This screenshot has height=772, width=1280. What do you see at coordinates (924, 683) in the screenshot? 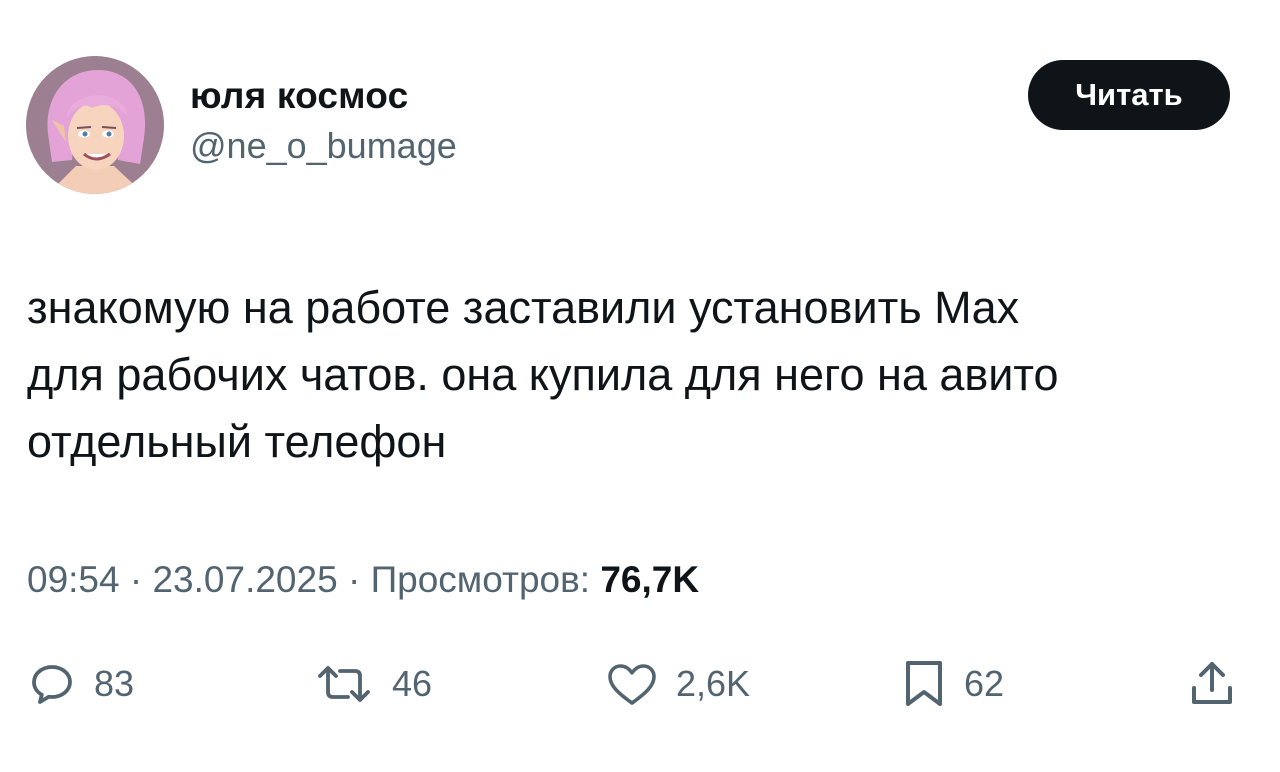
I see `bookmark-icon` at bounding box center [924, 683].